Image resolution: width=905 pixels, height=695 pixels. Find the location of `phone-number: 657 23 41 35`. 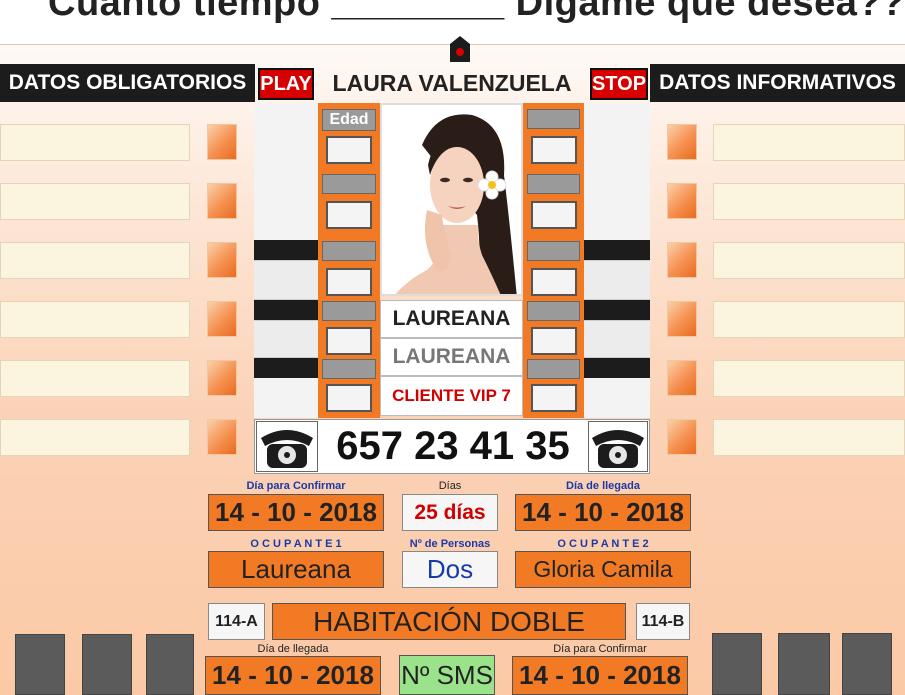

phone-number: 657 23 41 35 is located at coordinates (453, 446).